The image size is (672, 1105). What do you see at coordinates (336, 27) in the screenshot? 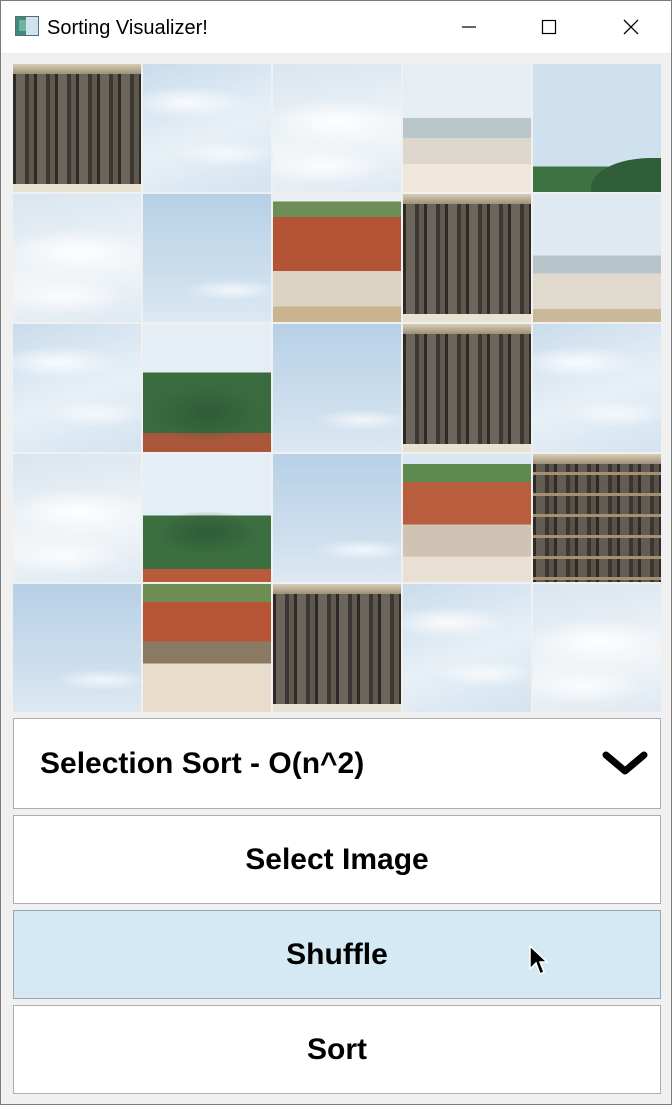
I see `title-bar: Sorting Visualizer!` at bounding box center [336, 27].